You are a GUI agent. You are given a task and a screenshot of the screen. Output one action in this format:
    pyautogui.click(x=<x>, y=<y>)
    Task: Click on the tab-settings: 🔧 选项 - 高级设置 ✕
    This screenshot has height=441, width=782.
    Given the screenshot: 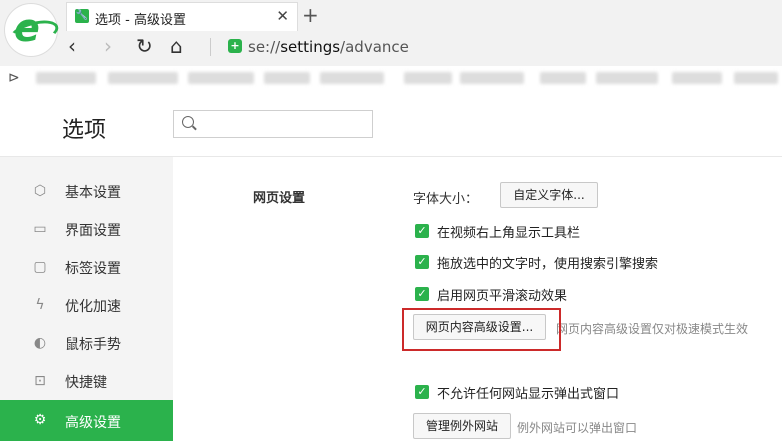 What is the action you would take?
    pyautogui.click(x=182, y=16)
    